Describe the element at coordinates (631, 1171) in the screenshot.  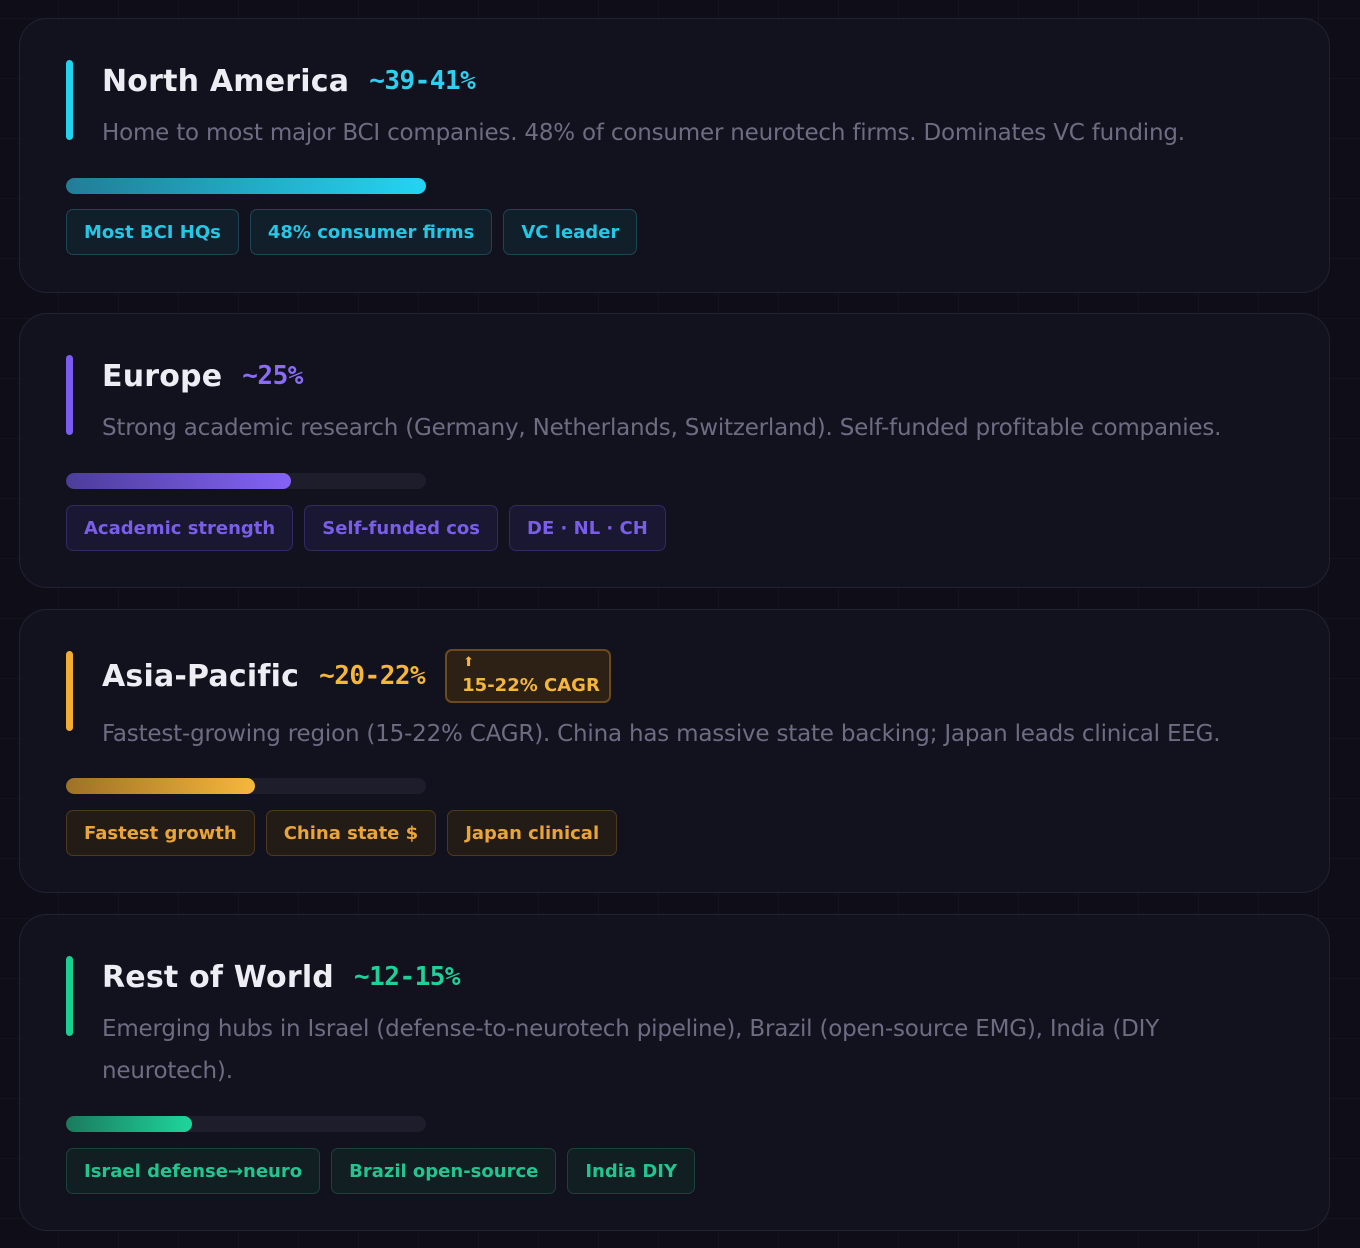
I see `tag: India DIY` at that location.